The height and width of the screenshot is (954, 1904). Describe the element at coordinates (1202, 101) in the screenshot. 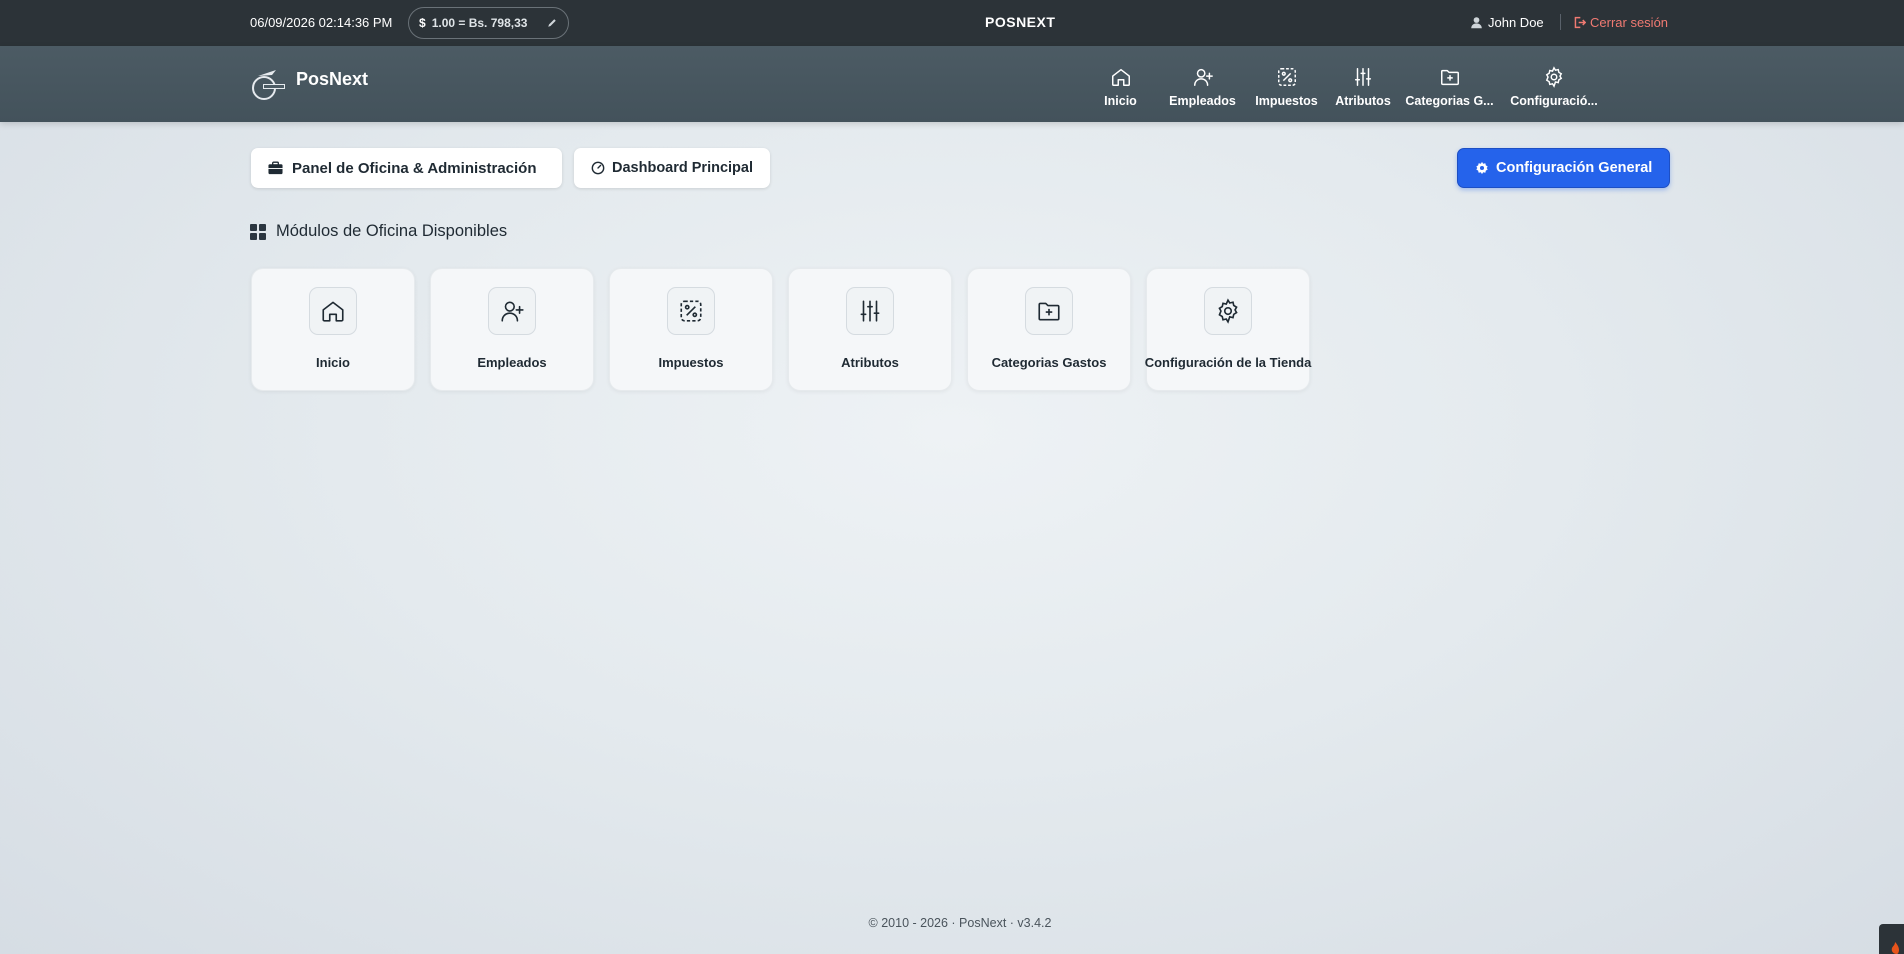

I see `nav-item-label: Empleados` at that location.